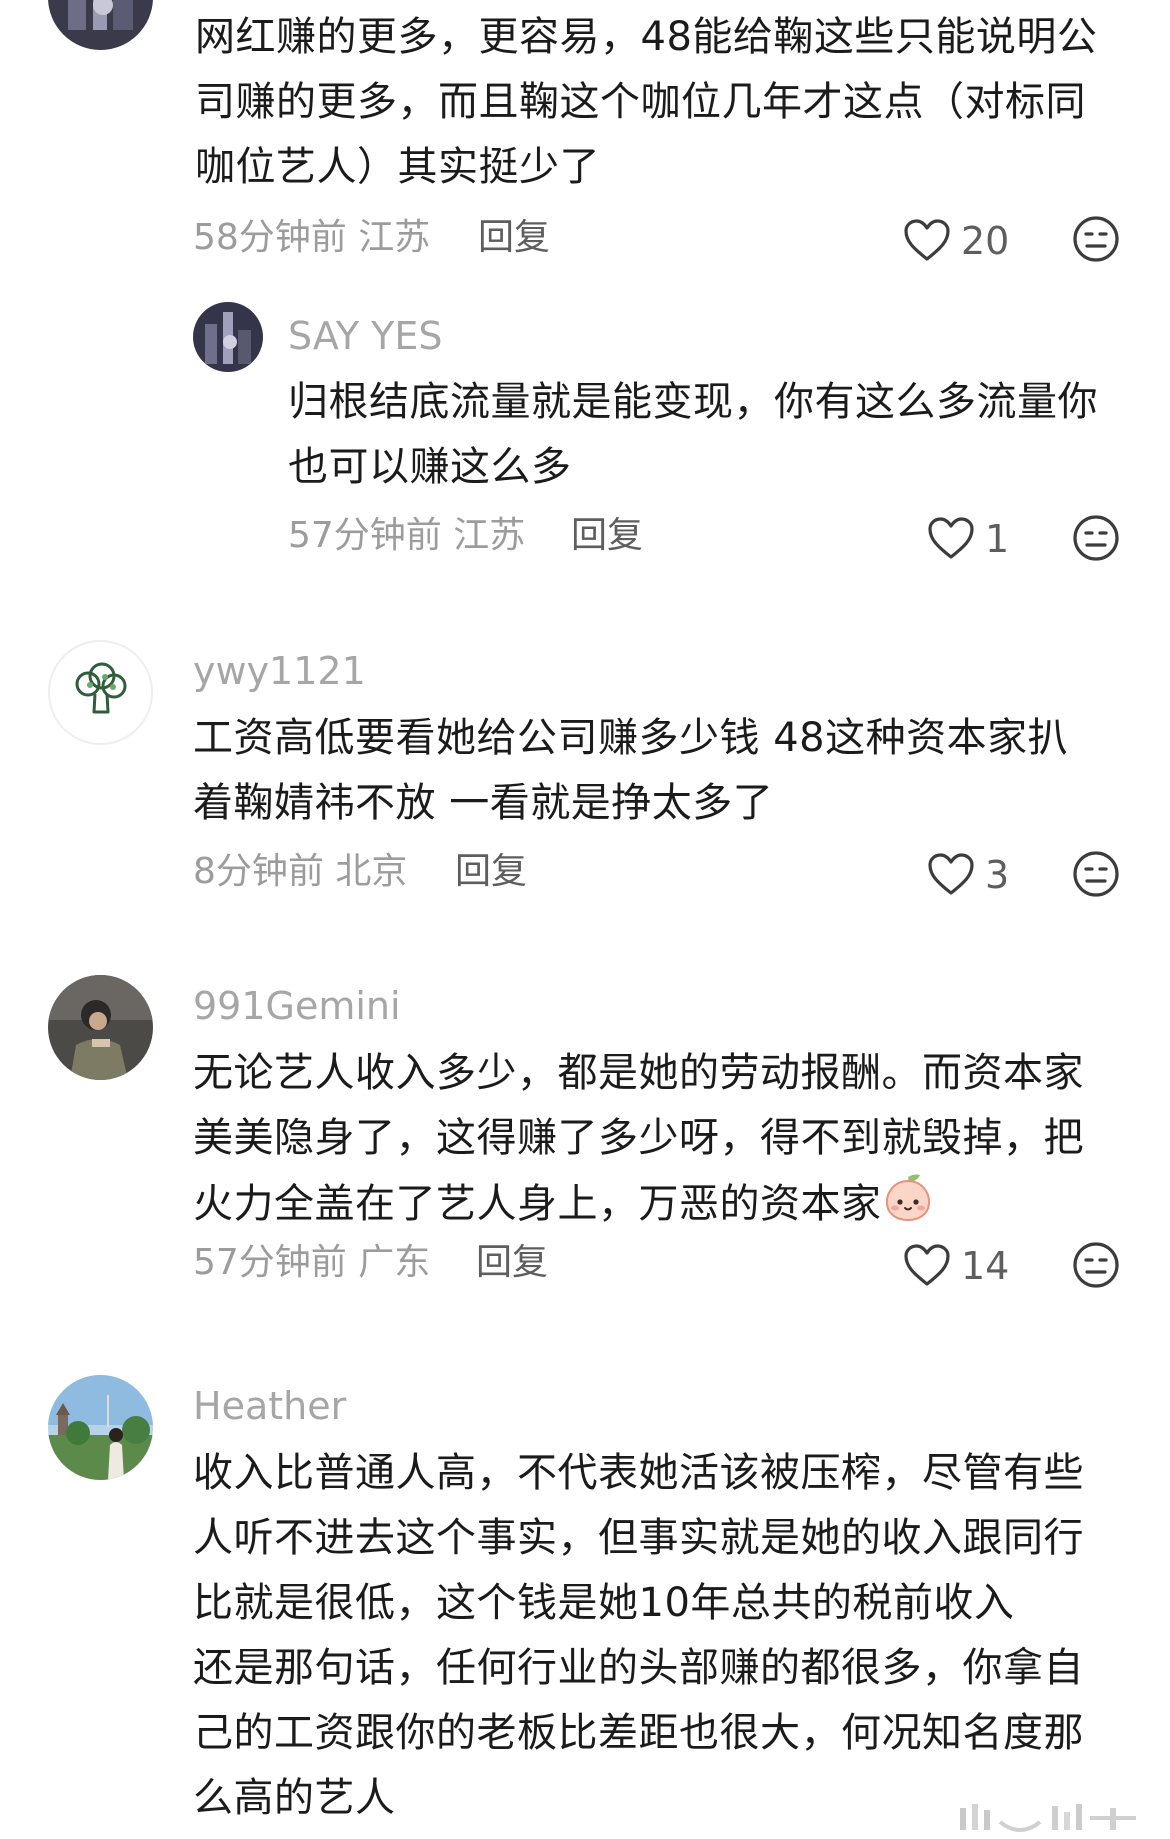  Describe the element at coordinates (365, 336) in the screenshot. I see `username: SAY YES` at that location.